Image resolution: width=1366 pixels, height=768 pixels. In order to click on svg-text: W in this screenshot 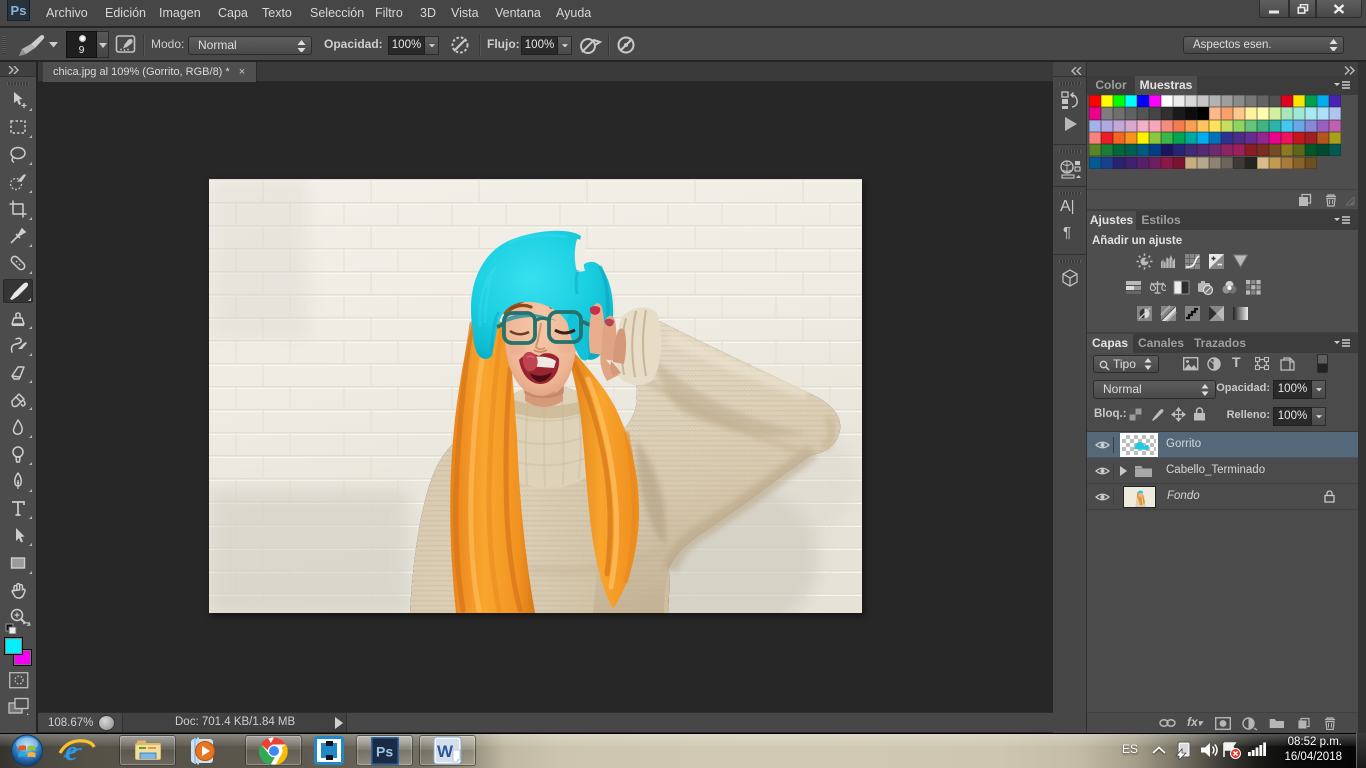, I will do `click(445, 751)`.